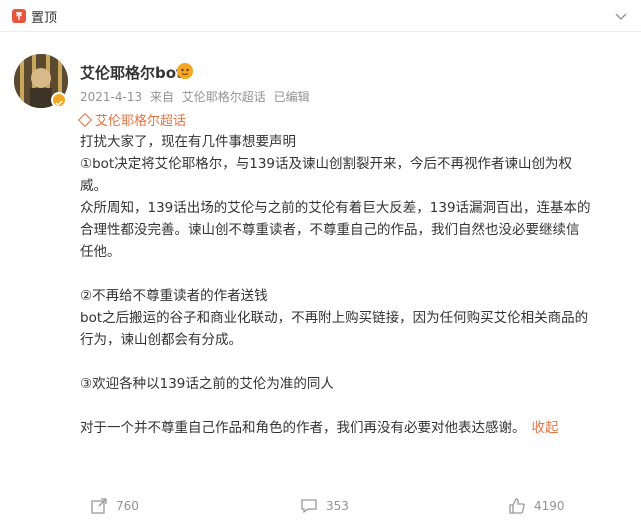 This screenshot has width=641, height=521. What do you see at coordinates (44, 18) in the screenshot?
I see `pinned-label: 置顶` at bounding box center [44, 18].